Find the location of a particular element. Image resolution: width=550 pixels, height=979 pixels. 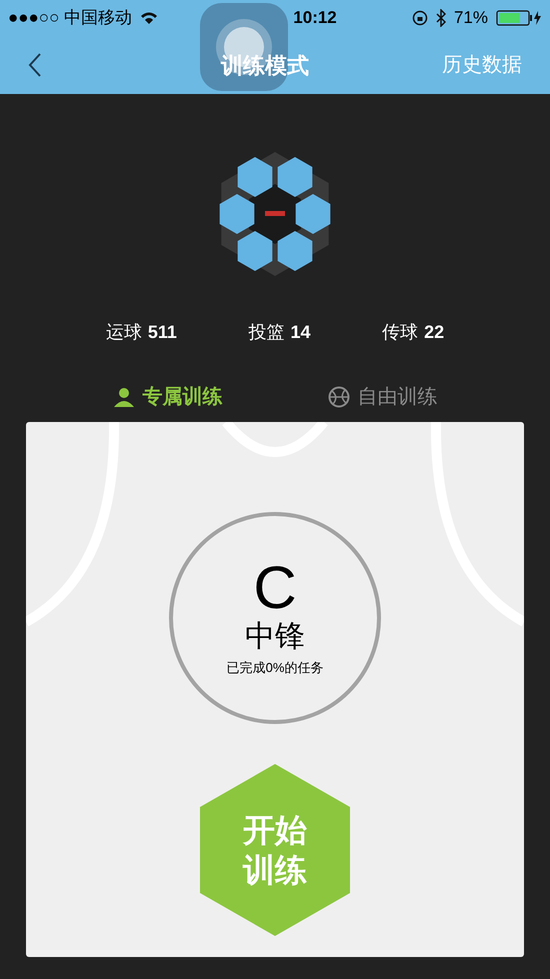

battery-charging-icon is located at coordinates (519, 18).